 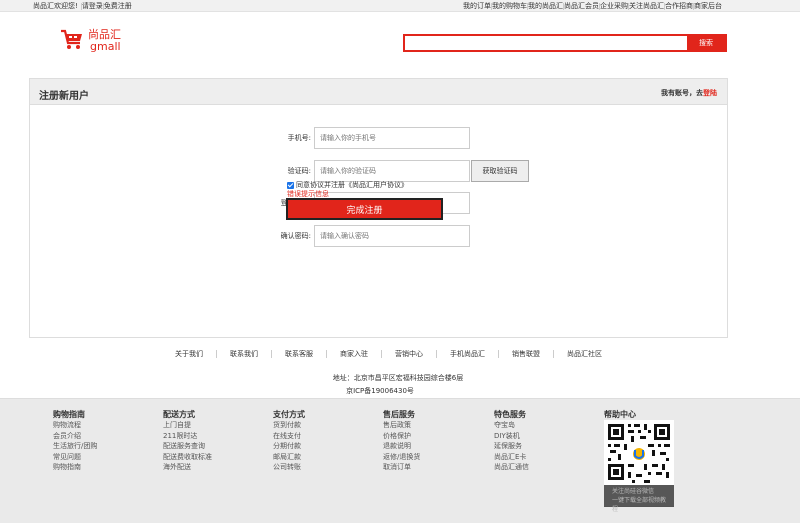 I want to click on code-label: 验证码:, so click(x=299, y=171).